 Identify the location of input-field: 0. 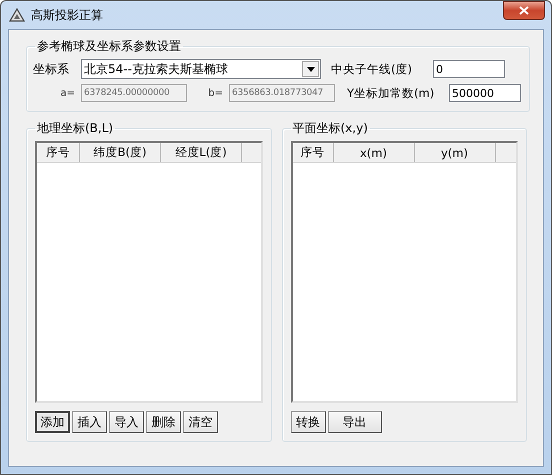
(469, 69).